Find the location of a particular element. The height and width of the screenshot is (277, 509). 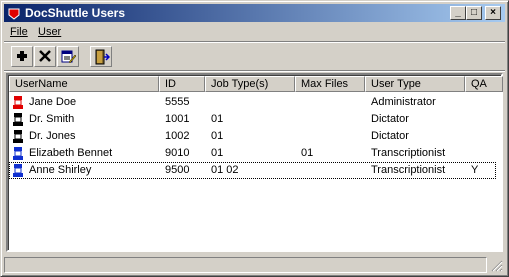

cell-job-types: 01 02 is located at coordinates (225, 170).